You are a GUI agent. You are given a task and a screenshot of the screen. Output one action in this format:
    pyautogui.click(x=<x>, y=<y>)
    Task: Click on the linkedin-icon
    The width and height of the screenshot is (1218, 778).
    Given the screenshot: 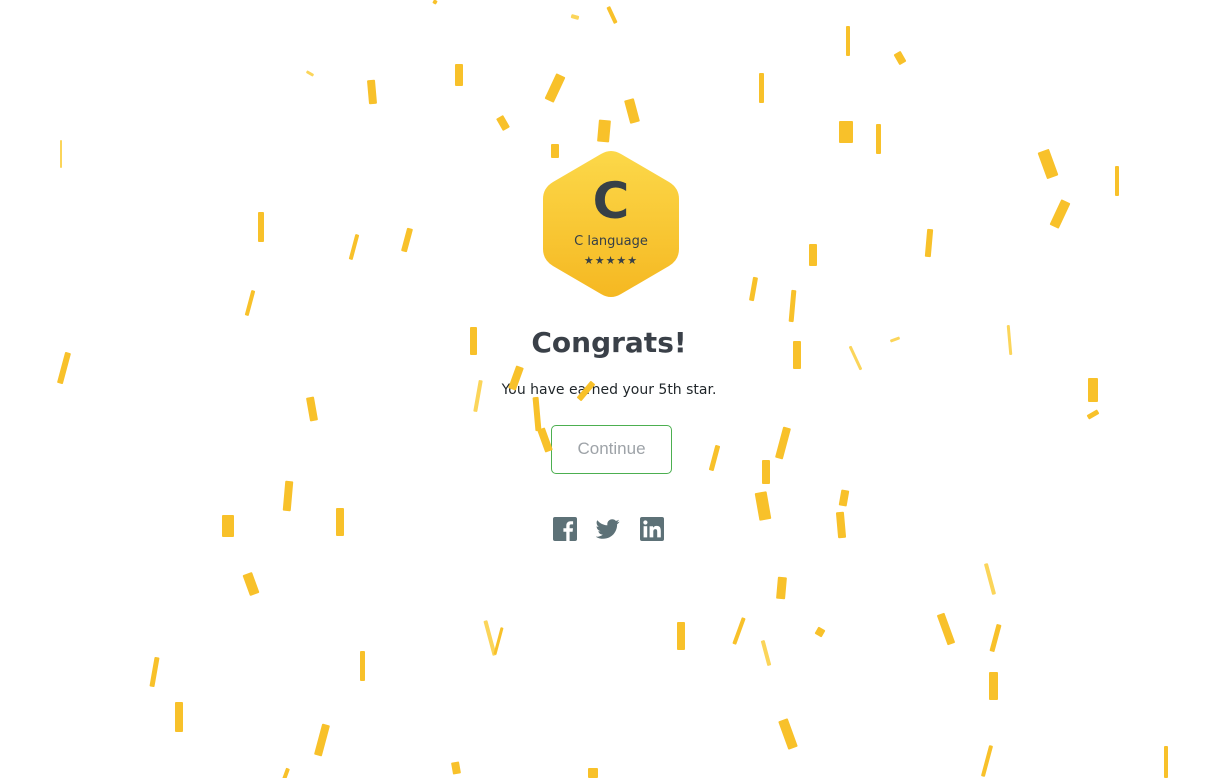 What is the action you would take?
    pyautogui.click(x=652, y=529)
    